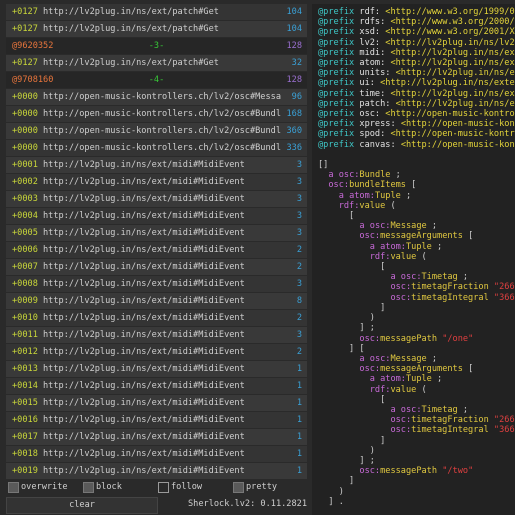  What do you see at coordinates (336, 481) in the screenshot?
I see `turtle-token: ]` at bounding box center [336, 481].